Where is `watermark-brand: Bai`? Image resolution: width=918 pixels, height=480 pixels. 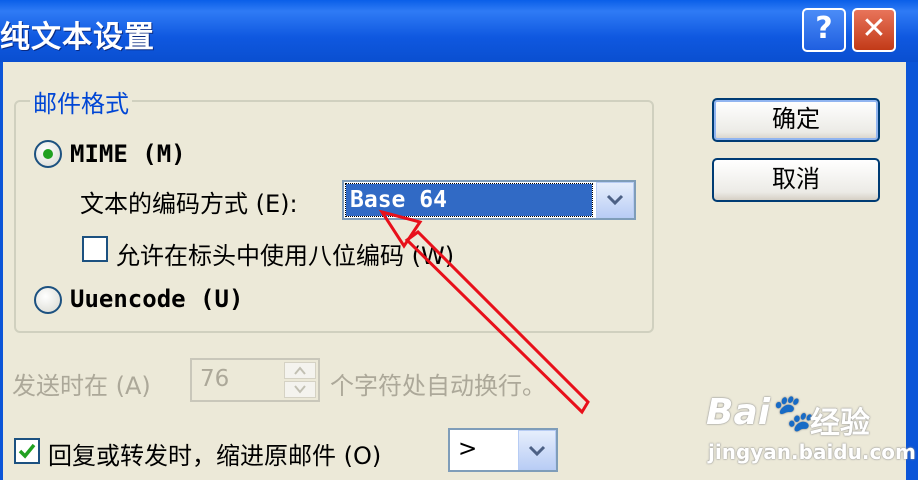 watermark-brand: Bai is located at coordinates (738, 412).